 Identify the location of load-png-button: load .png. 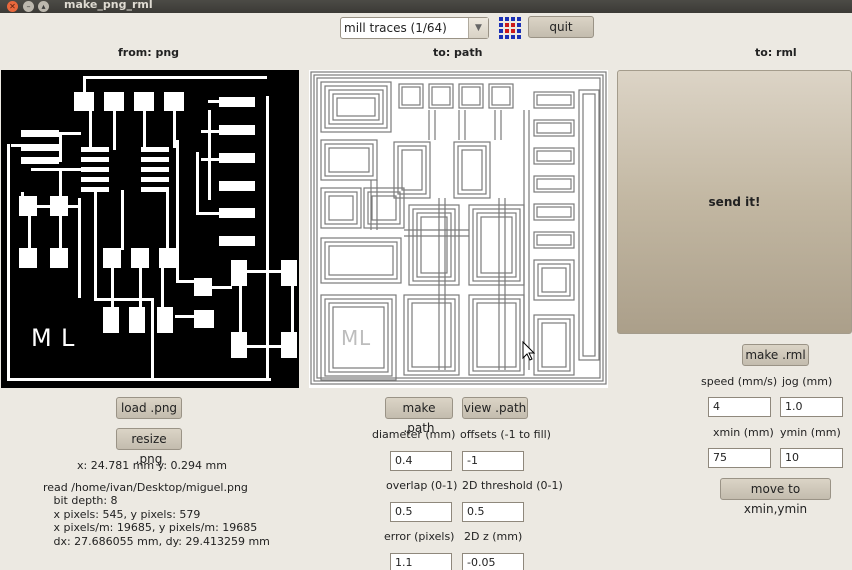
(149, 408).